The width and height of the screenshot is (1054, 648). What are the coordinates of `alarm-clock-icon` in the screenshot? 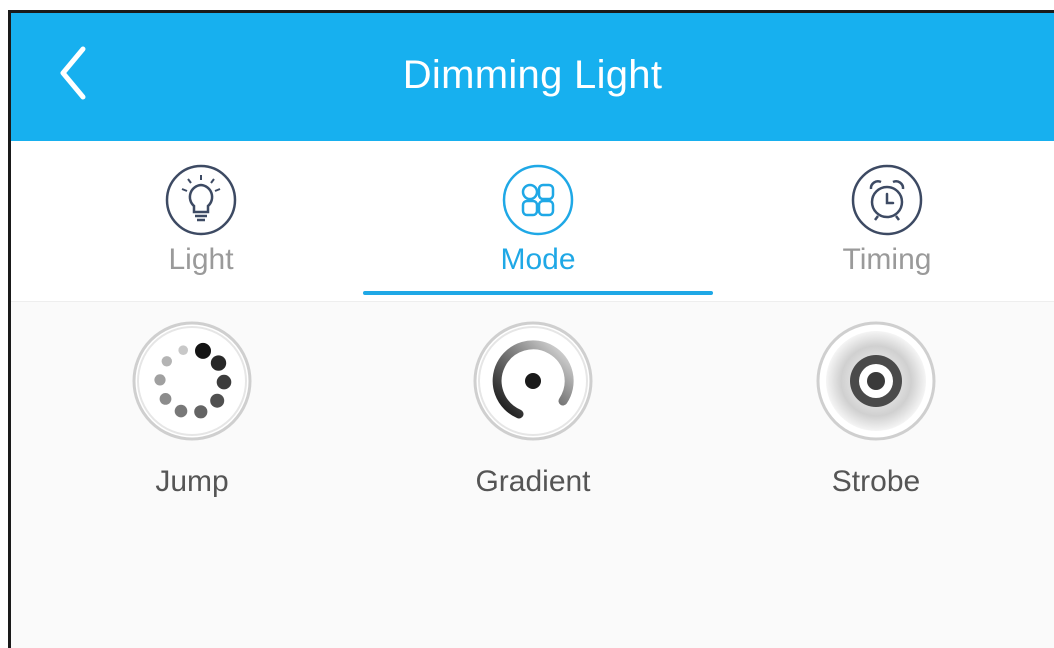 It's located at (887, 200).